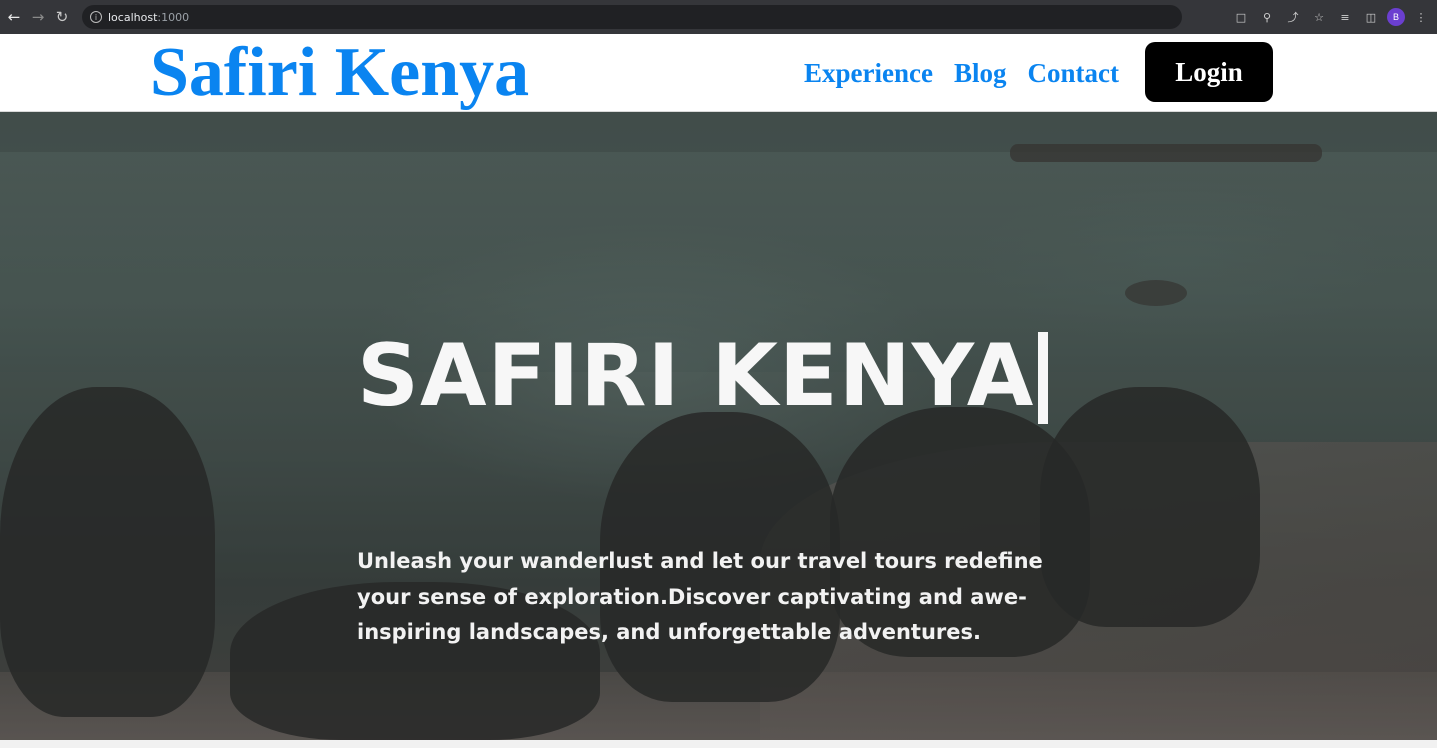  I want to click on reading-list-icon: ≡, so click(1345, 17).